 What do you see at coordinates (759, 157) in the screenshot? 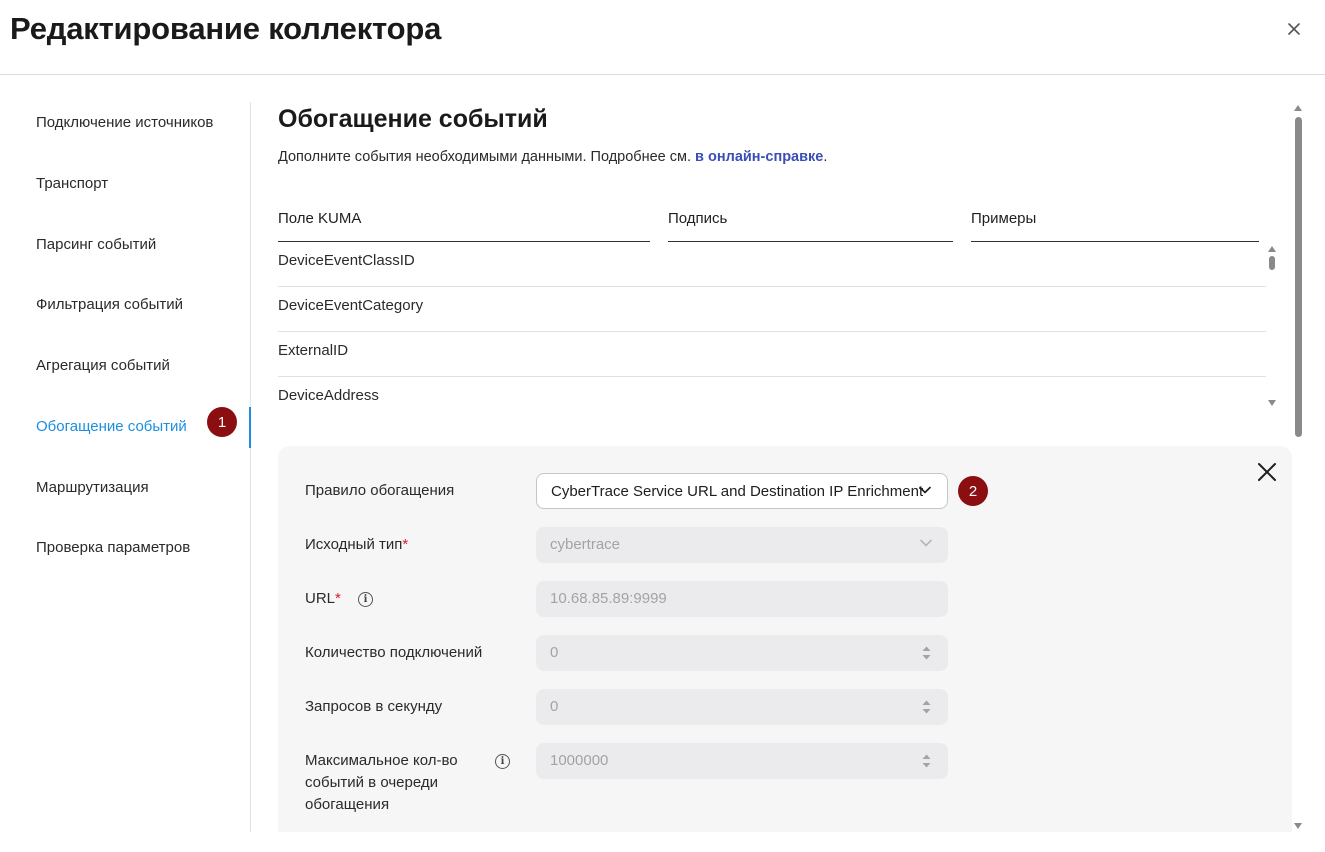
I see `help-link: в онлайн-справке` at bounding box center [759, 157].